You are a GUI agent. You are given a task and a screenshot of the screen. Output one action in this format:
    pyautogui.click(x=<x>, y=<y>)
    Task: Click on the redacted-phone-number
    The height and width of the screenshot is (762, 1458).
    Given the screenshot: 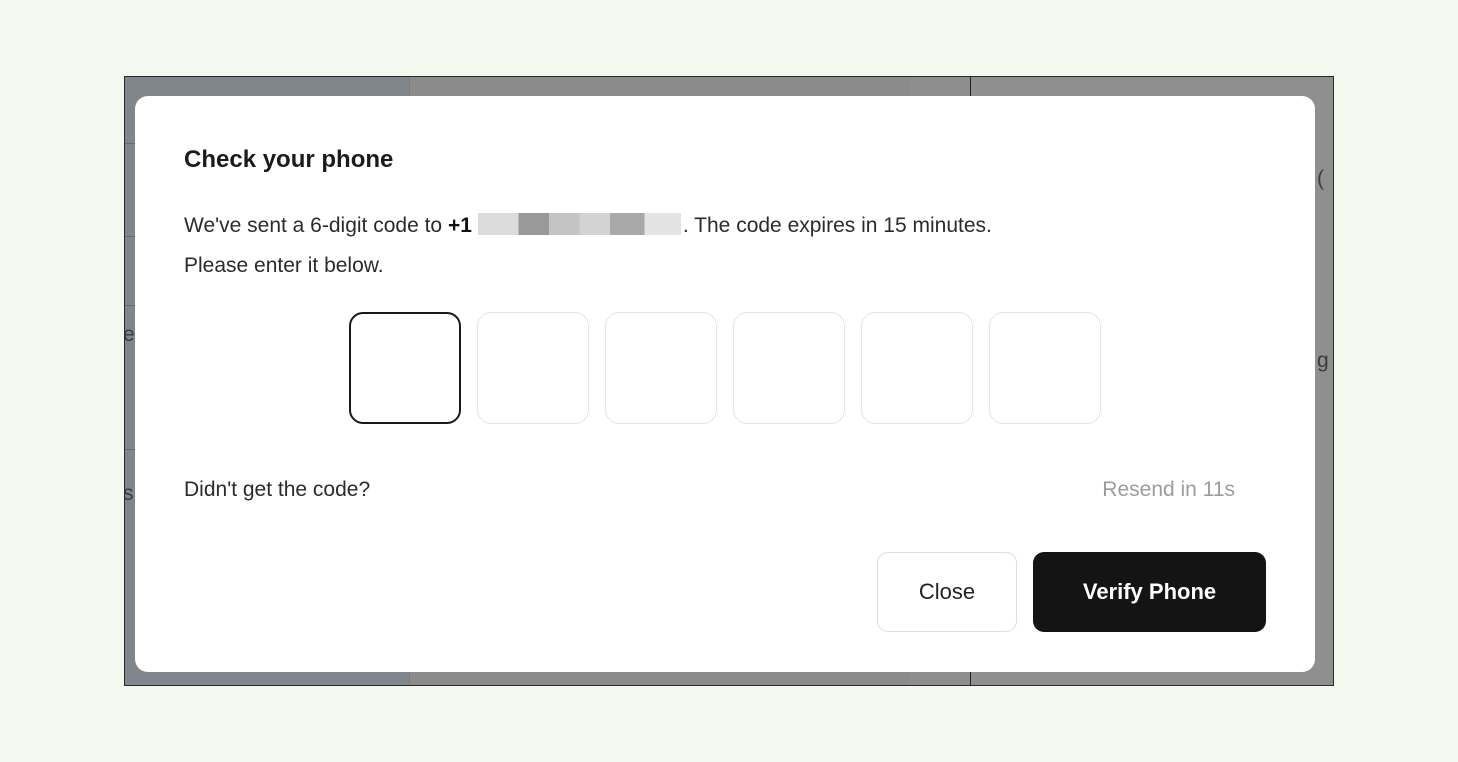 What is the action you would take?
    pyautogui.click(x=579, y=224)
    